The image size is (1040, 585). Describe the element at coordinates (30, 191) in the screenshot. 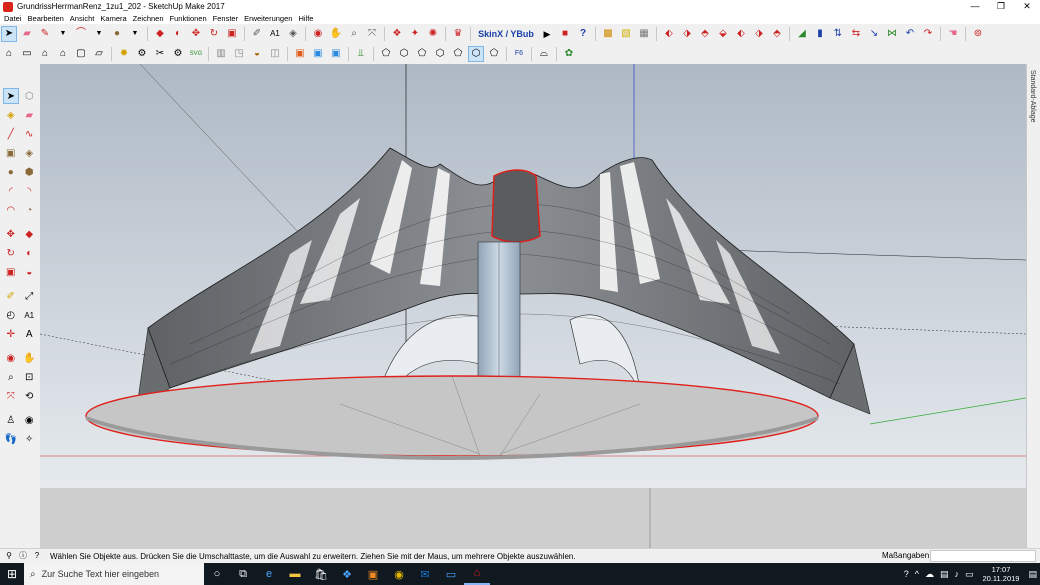

I see `two-point-arc-icon: ◝` at that location.